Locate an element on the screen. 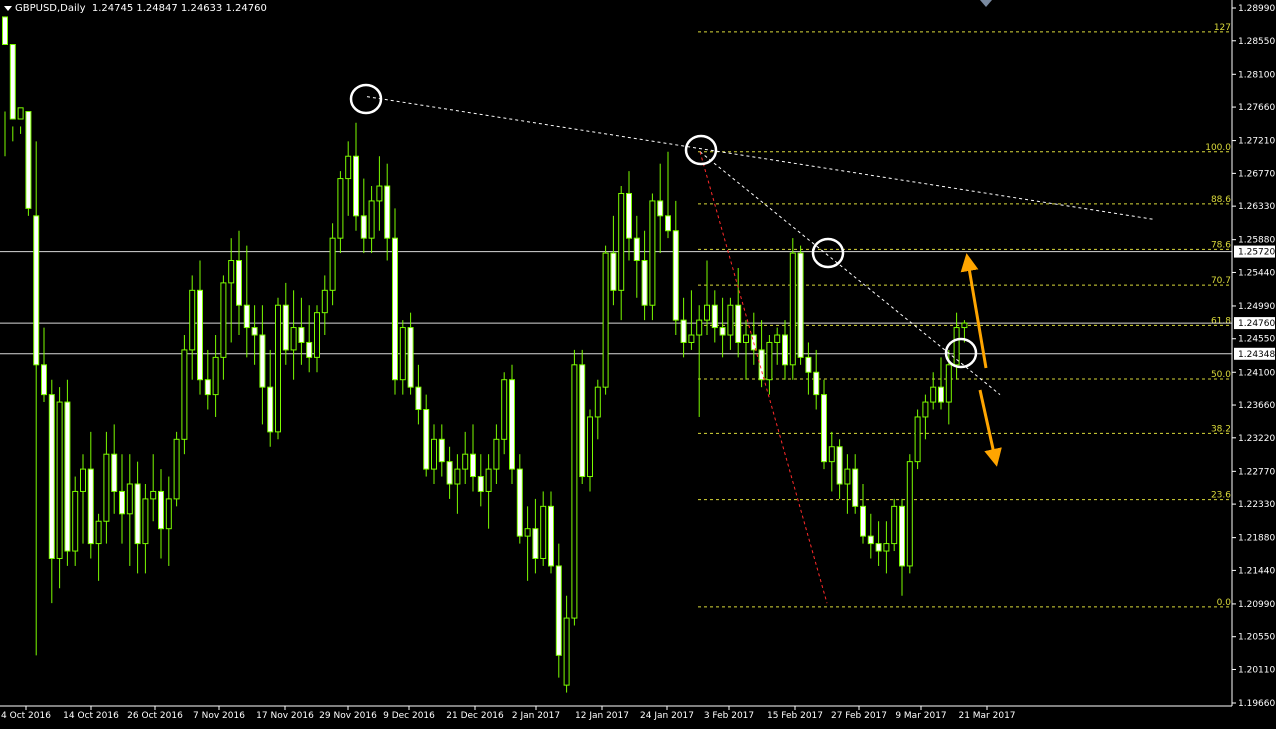 The height and width of the screenshot is (729, 1276). x-tick-label: 29 Nov 2016 is located at coordinates (348, 716).